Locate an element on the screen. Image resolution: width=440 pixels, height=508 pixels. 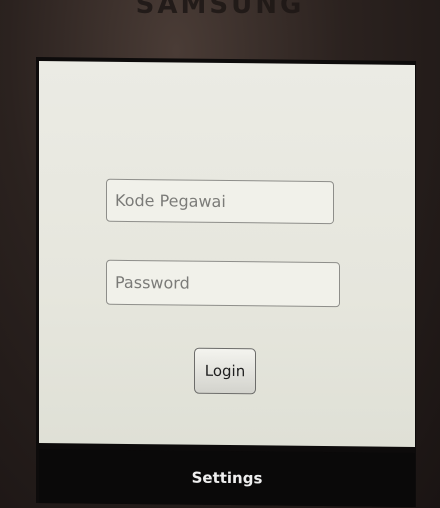
login-button: Login is located at coordinates (225, 371).